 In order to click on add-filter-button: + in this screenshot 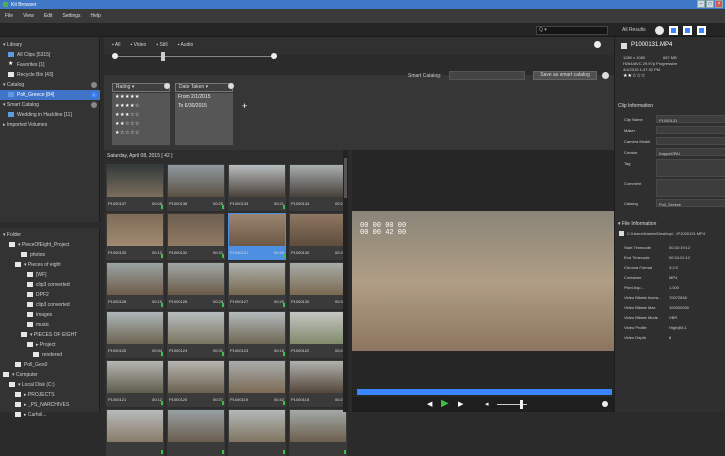, I will do `click(244, 106)`.